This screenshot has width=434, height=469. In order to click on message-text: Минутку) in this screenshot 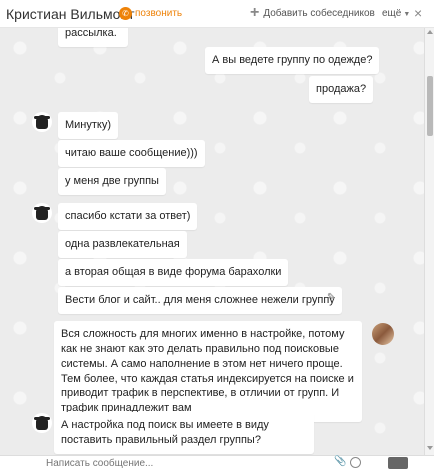, I will do `click(88, 125)`.